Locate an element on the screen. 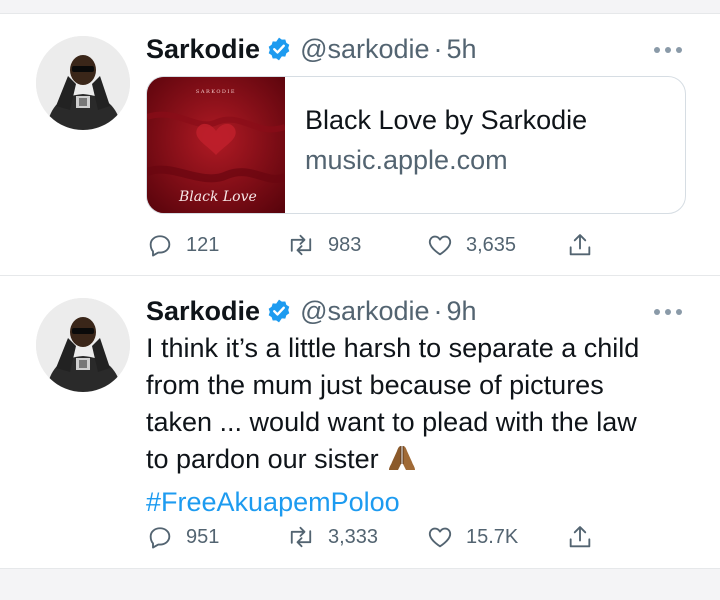  card-title: Black Love by Sarkodie is located at coordinates (446, 120).